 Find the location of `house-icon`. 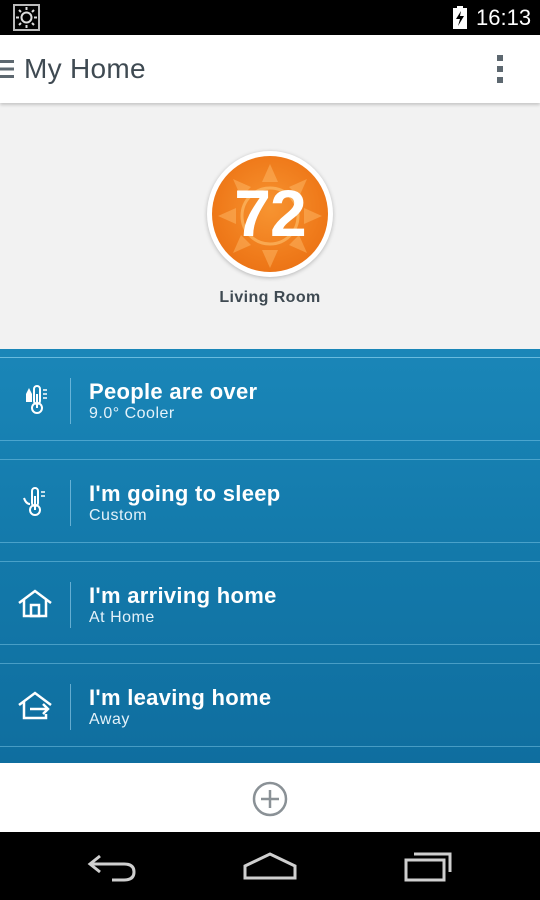

house-icon is located at coordinates (35, 603).